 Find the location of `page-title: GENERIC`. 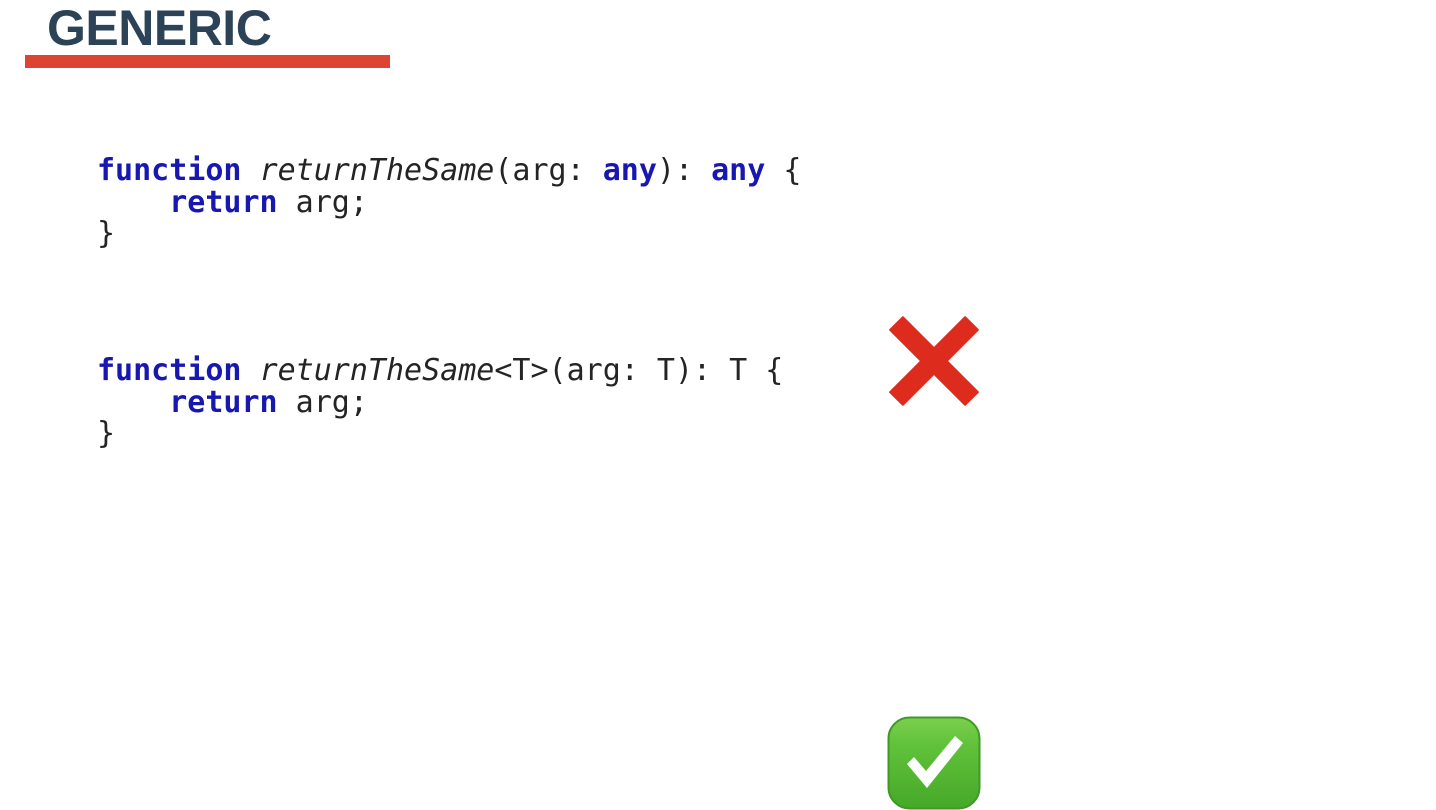

page-title: GENERIC is located at coordinates (159, 28).